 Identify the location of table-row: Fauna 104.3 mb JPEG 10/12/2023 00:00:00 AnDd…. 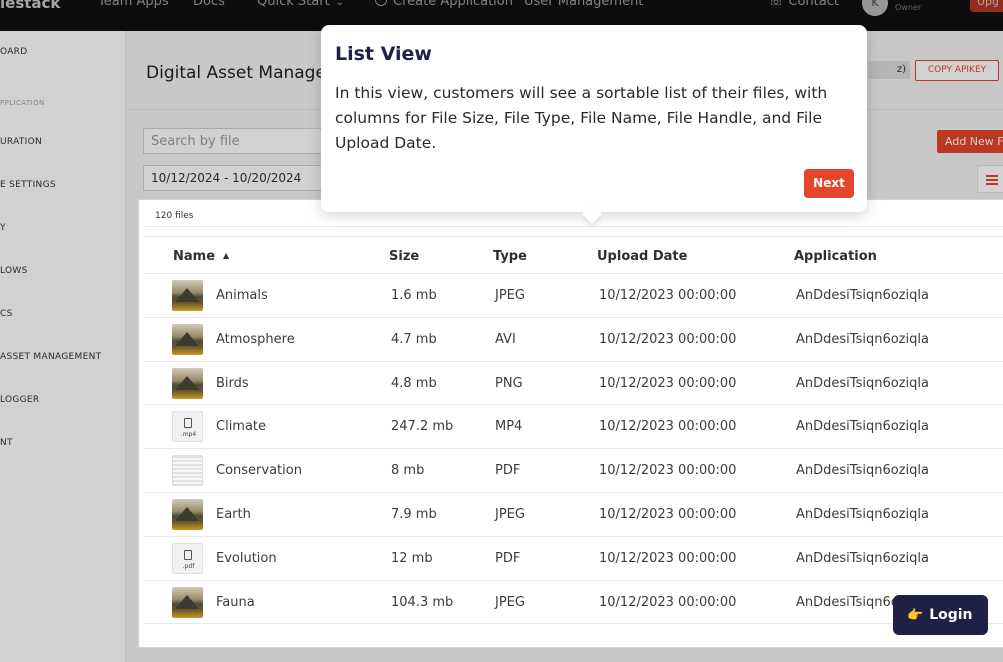
(573, 603).